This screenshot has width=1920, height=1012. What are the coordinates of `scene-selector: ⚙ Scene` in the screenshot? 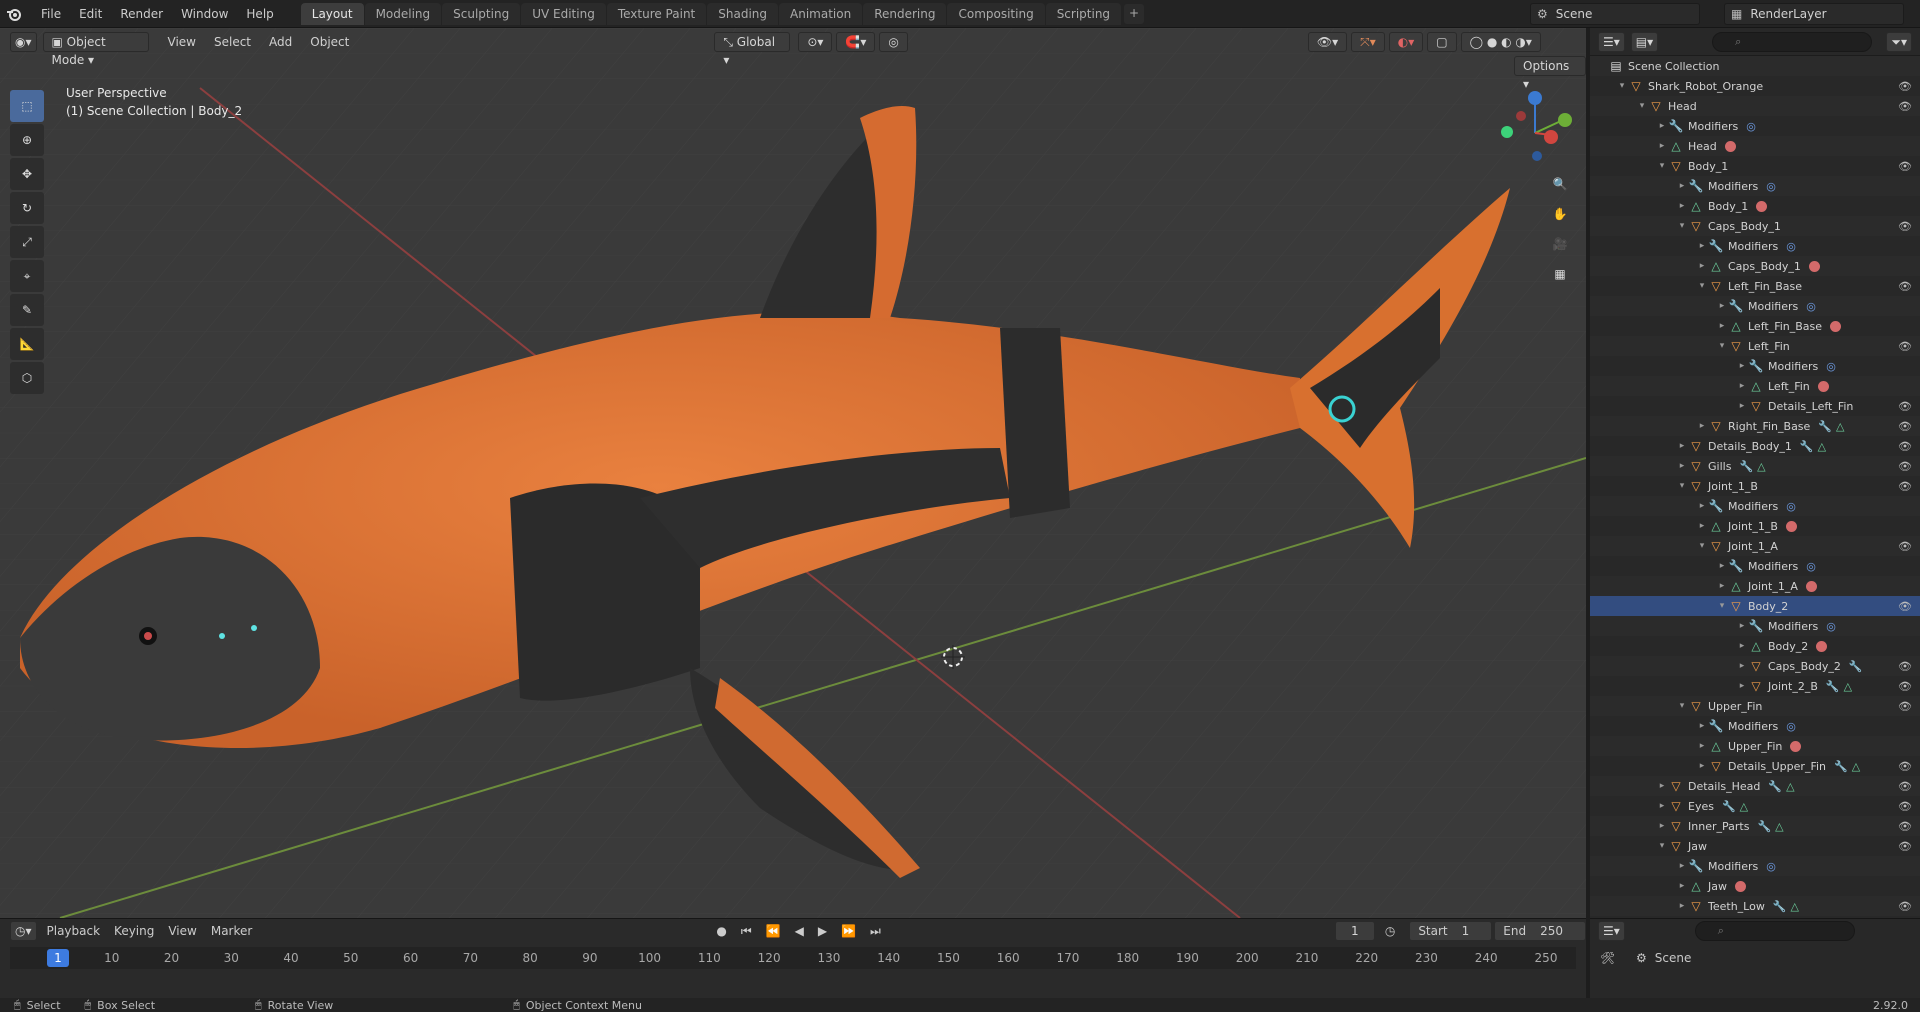 It's located at (1615, 14).